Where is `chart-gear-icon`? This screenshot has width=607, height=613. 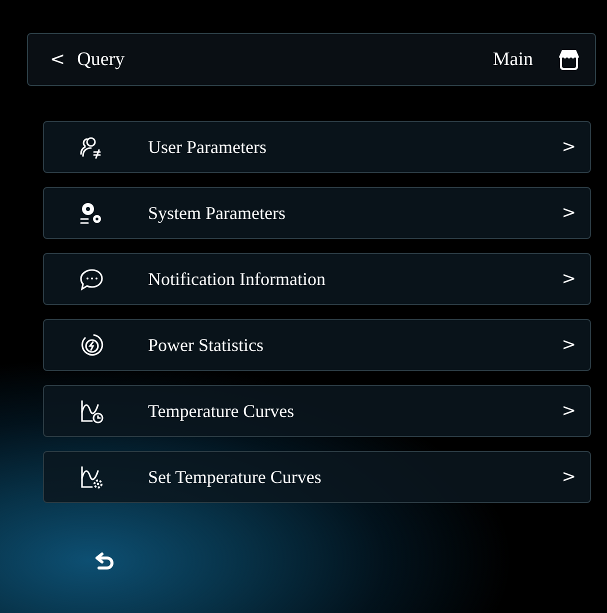 chart-gear-icon is located at coordinates (91, 477).